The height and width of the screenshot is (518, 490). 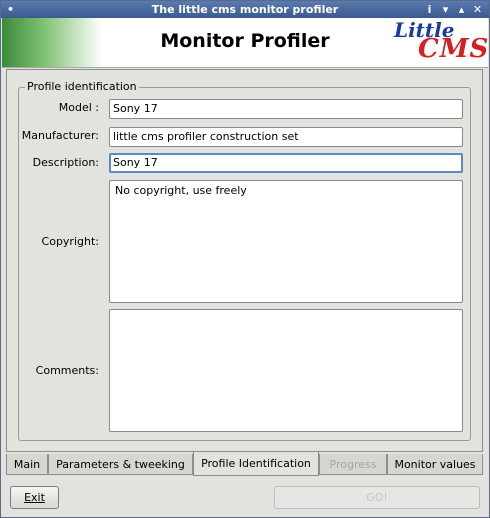 I want to click on description-label: Description:, so click(x=65, y=162).